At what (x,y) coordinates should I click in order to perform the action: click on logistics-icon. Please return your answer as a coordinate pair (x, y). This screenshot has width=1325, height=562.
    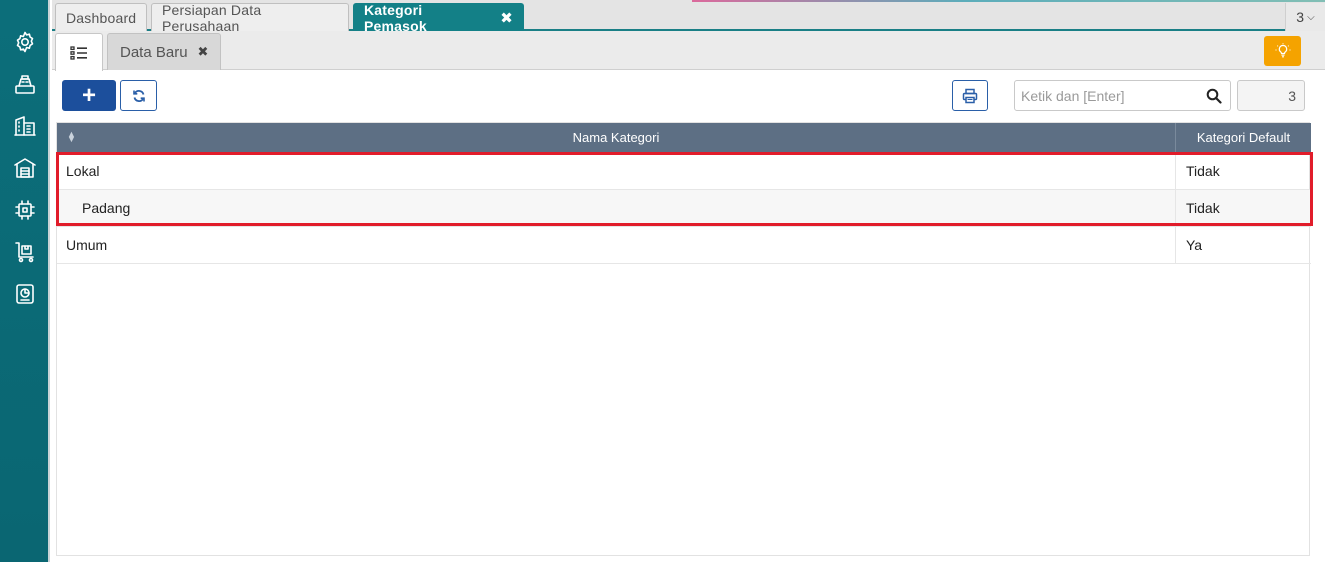
    Looking at the image, I should click on (25, 210).